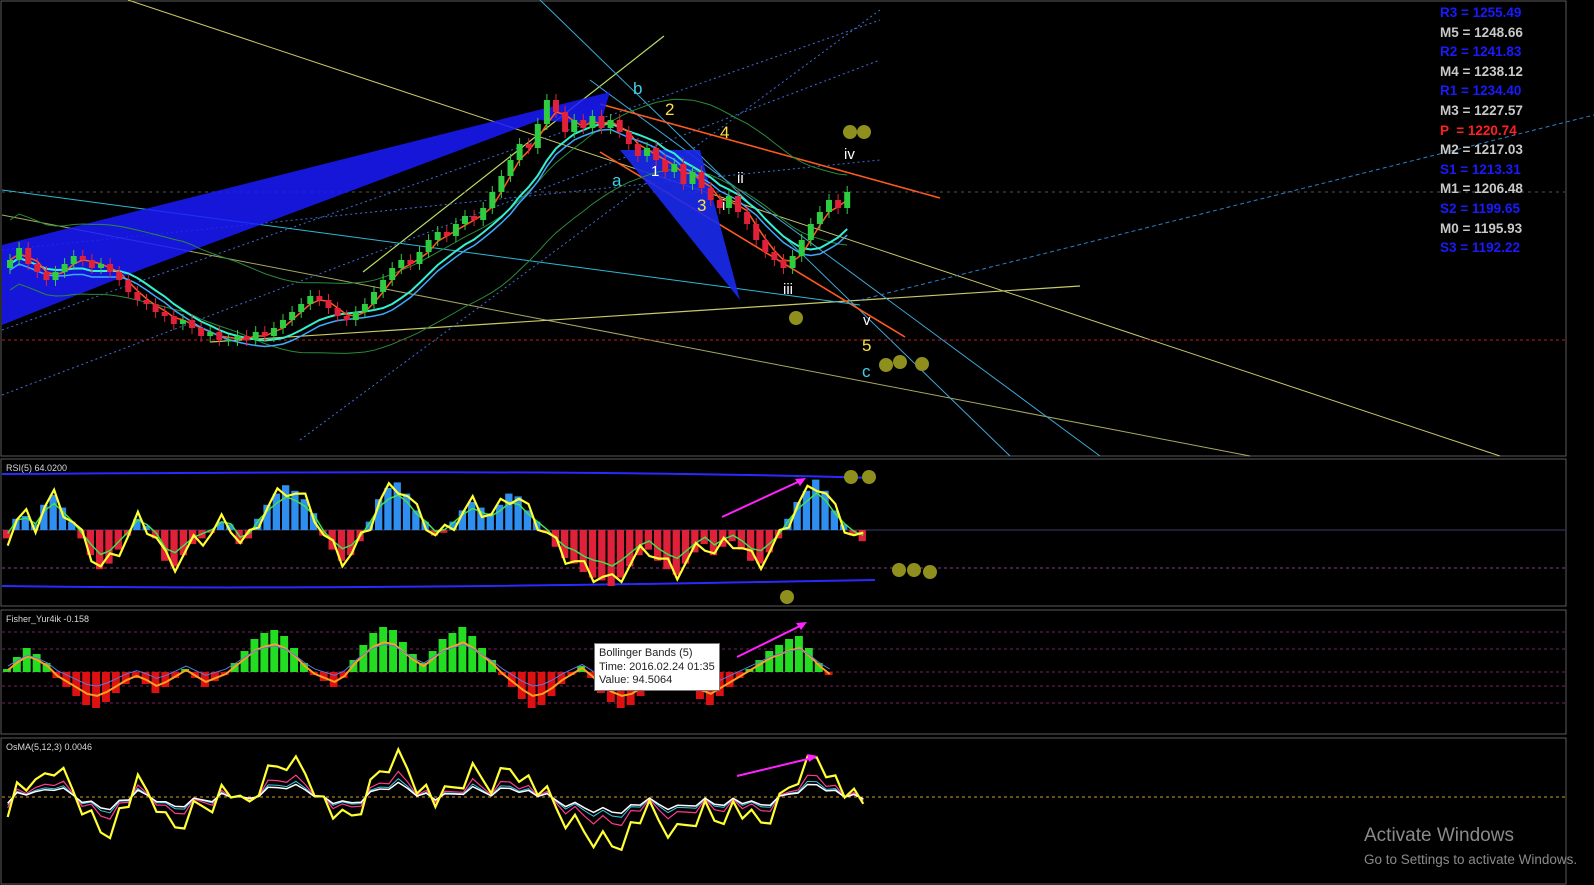 Image resolution: width=1594 pixels, height=885 pixels. I want to click on wave-label-3: 3, so click(701, 205).